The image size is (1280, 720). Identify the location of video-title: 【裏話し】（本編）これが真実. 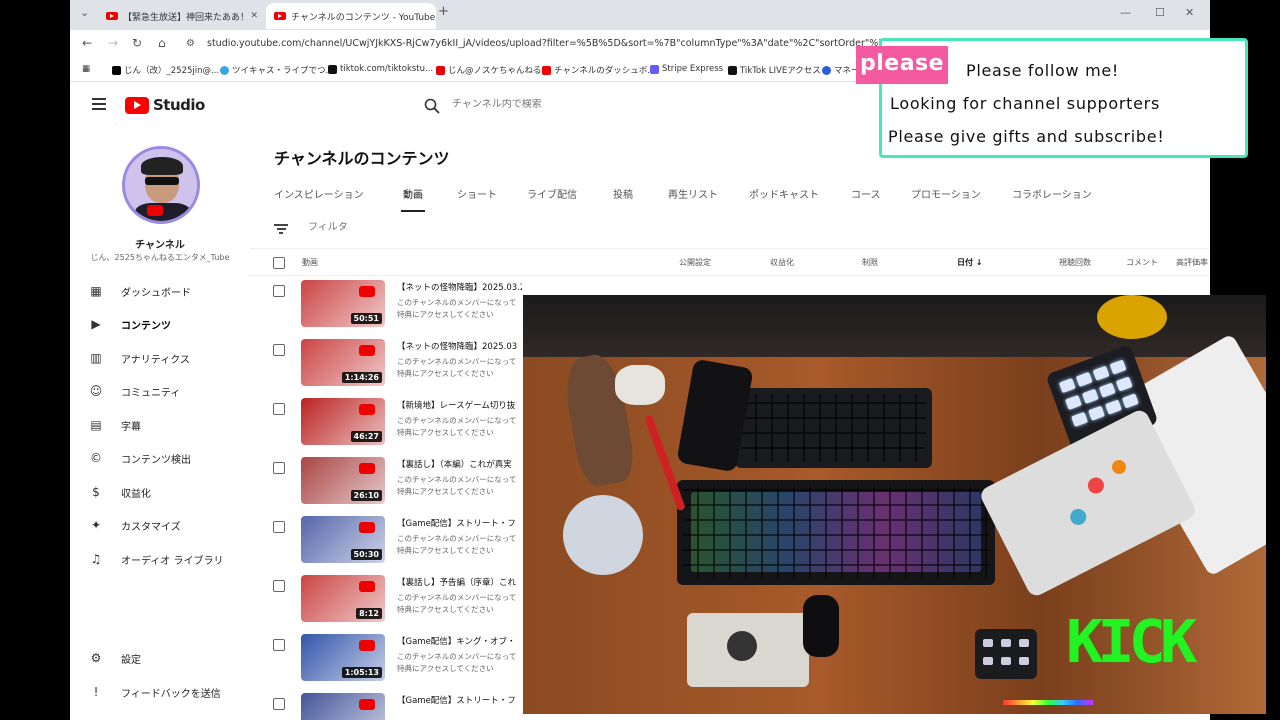
(459, 464).